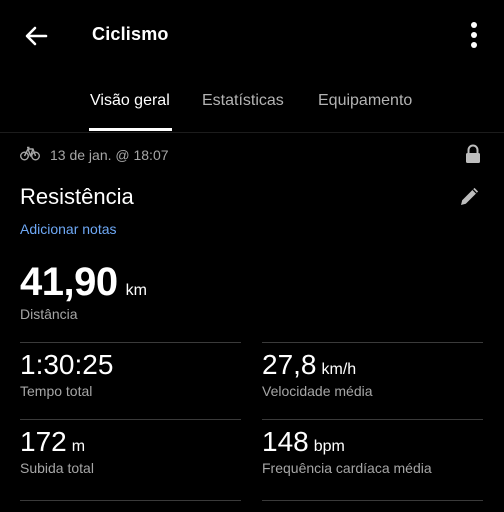 This screenshot has height=512, width=504. I want to click on add-notes-link: Adicionar notas, so click(68, 229).